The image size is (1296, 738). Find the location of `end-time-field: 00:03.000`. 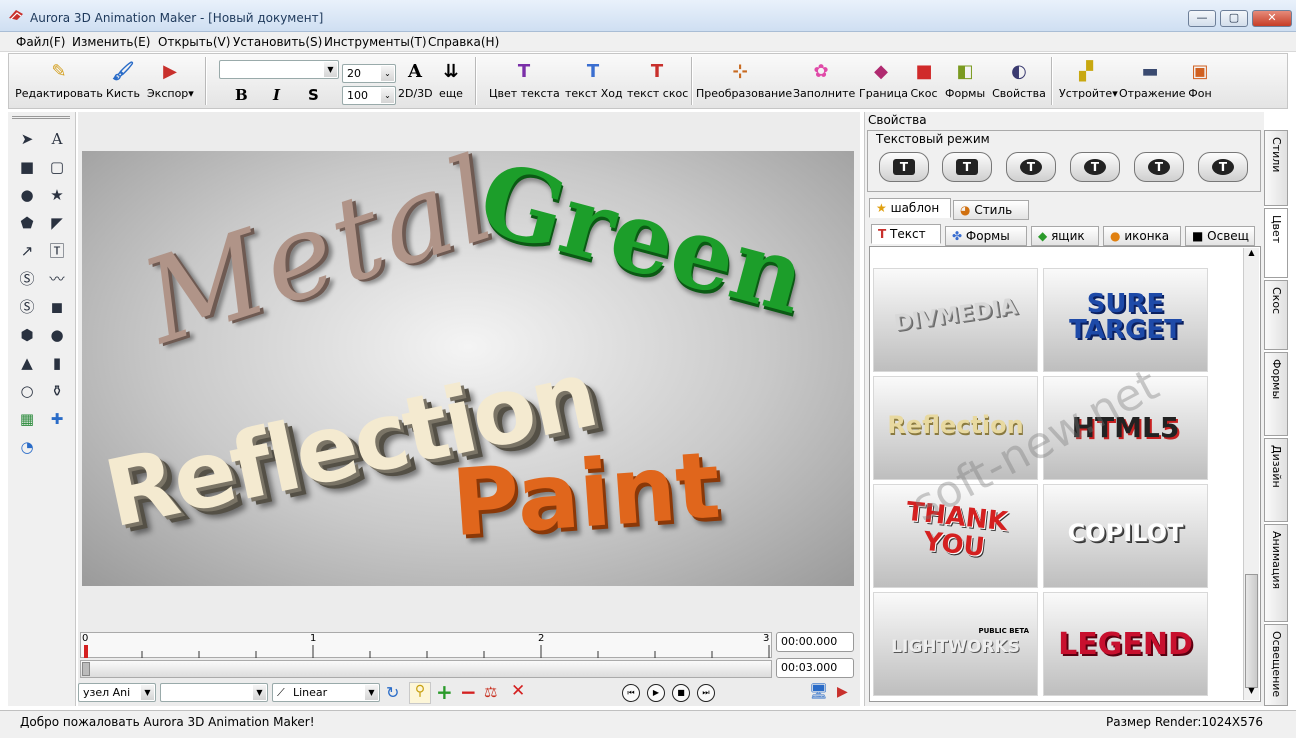

end-time-field: 00:03.000 is located at coordinates (815, 668).